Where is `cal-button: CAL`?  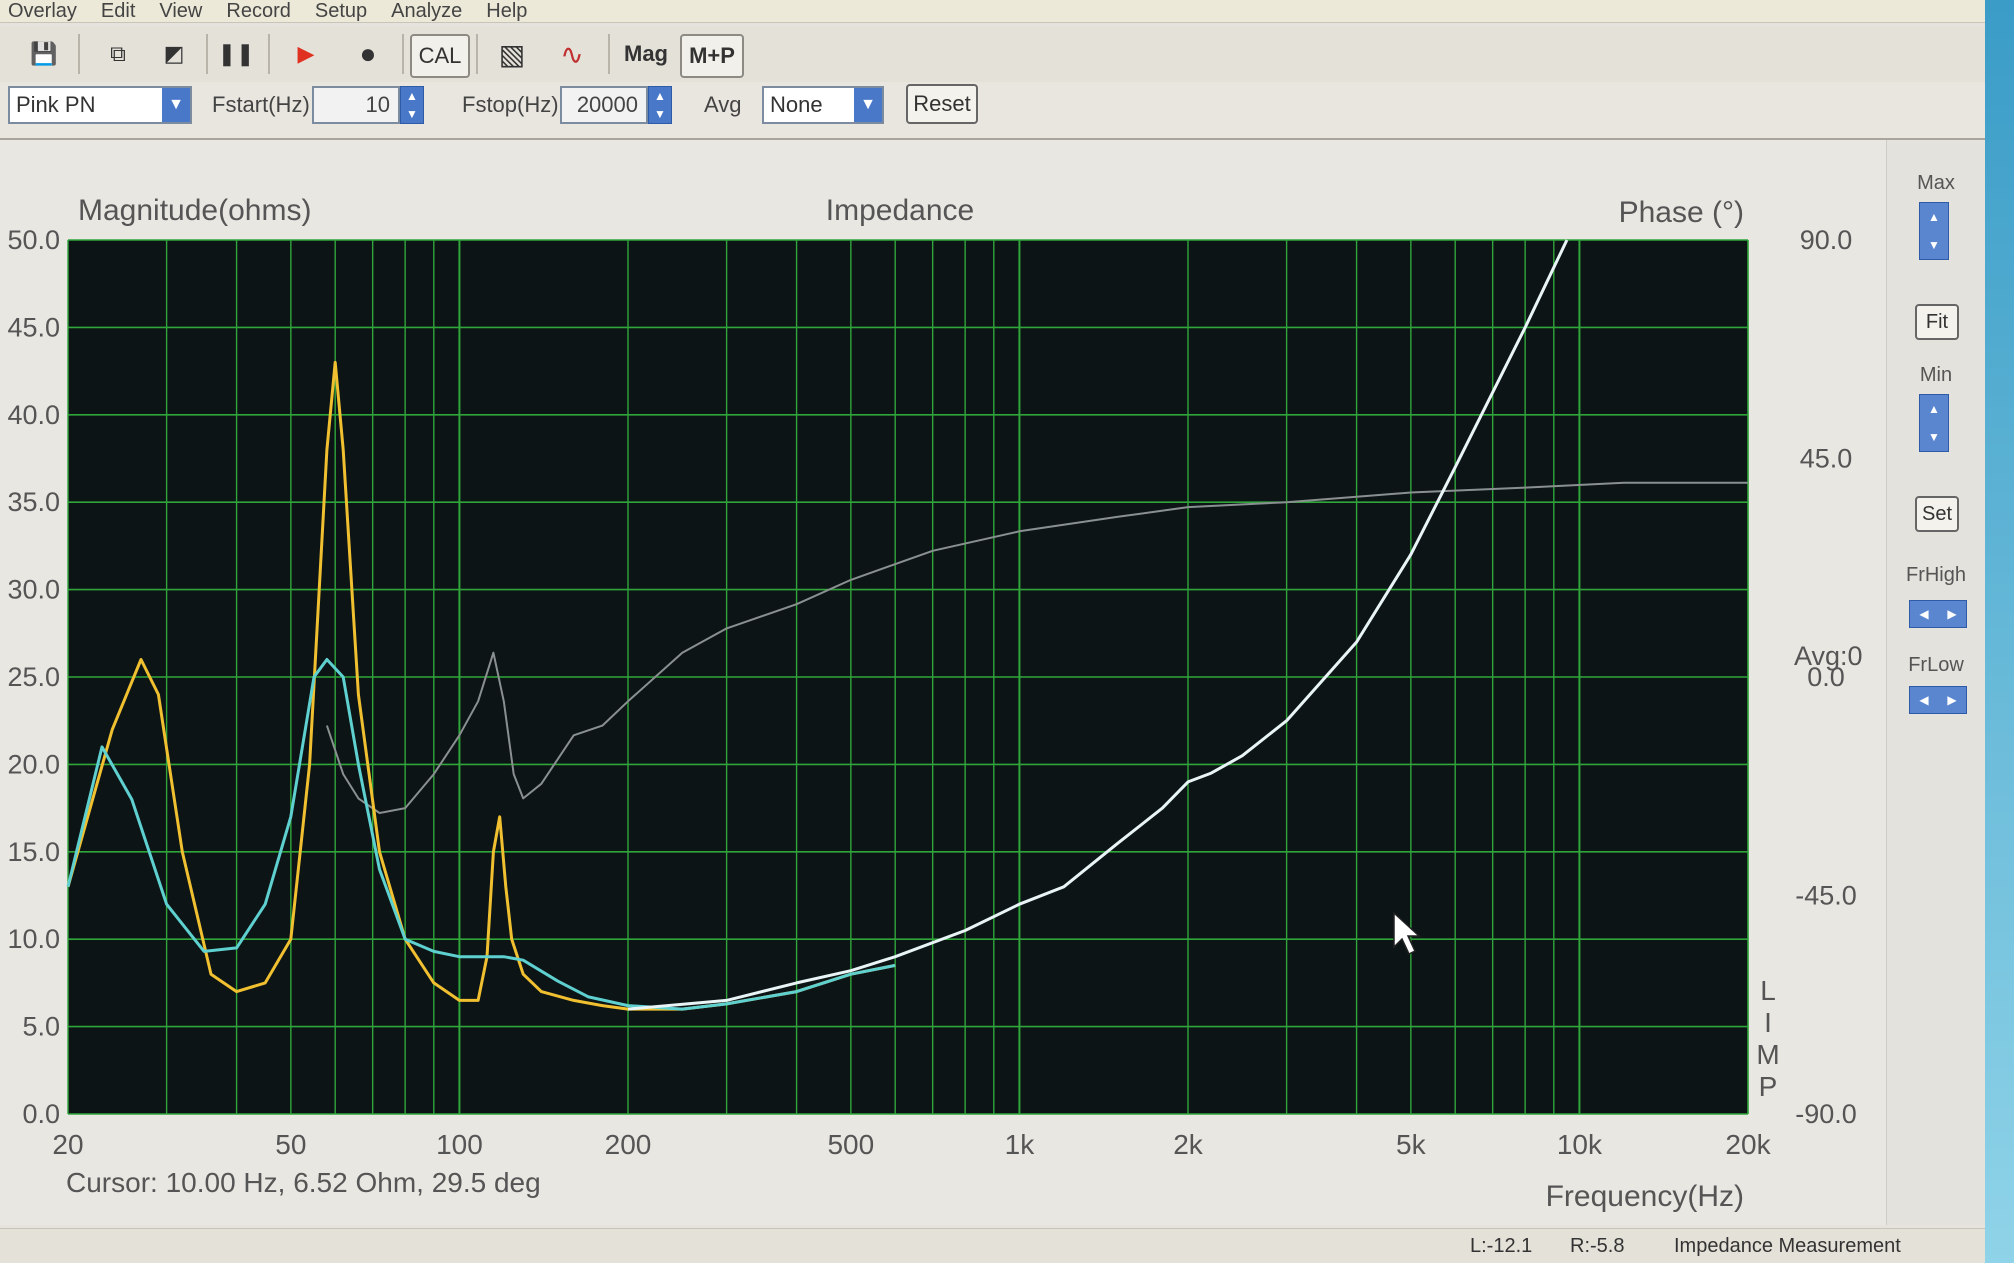
cal-button: CAL is located at coordinates (440, 56).